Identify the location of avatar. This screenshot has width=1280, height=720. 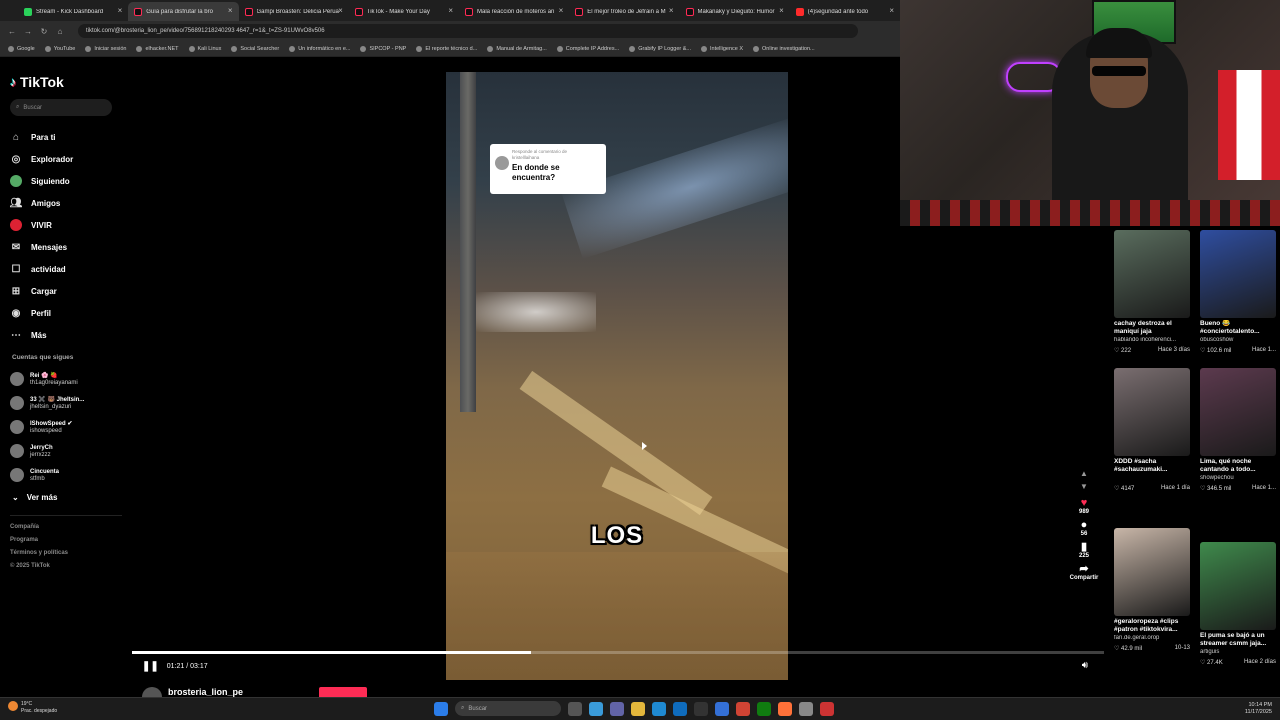
(152, 692).